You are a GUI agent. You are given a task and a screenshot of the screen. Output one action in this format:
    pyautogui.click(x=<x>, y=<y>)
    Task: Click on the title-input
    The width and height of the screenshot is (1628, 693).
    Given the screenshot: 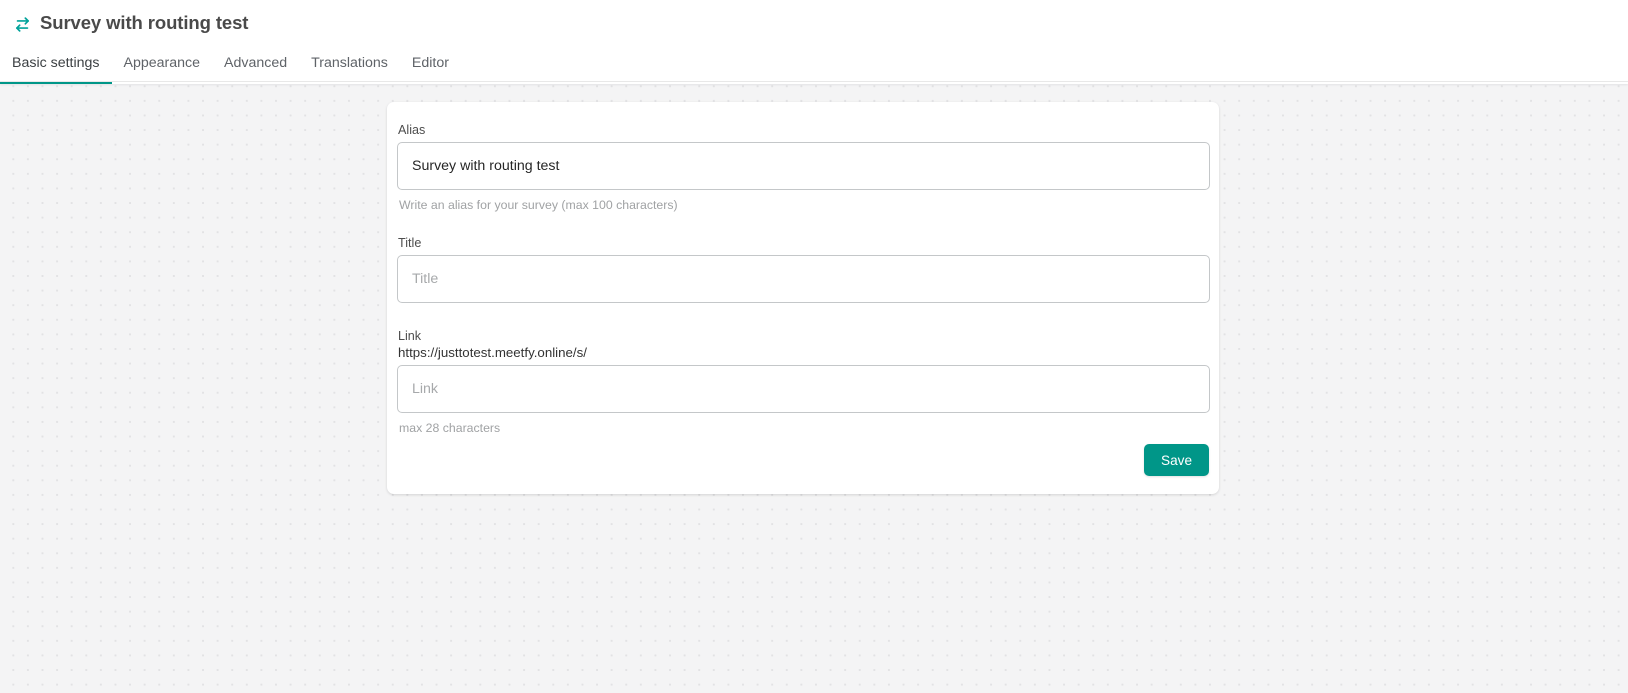 What is the action you would take?
    pyautogui.click(x=803, y=279)
    